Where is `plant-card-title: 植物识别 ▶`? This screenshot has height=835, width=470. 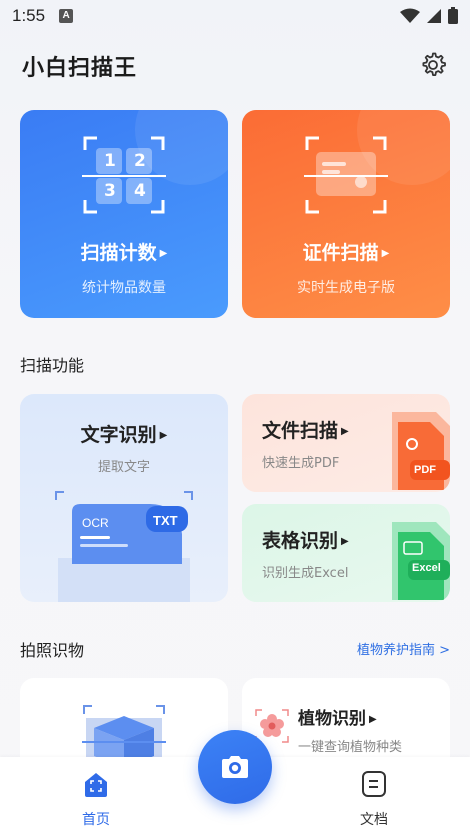
plant-card-title: 植物识别 ▶ is located at coordinates (337, 716).